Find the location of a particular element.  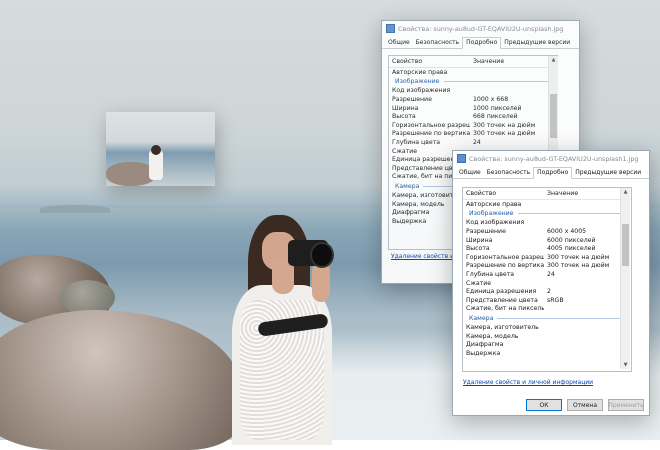

group-label: Изображение is located at coordinates (417, 82).